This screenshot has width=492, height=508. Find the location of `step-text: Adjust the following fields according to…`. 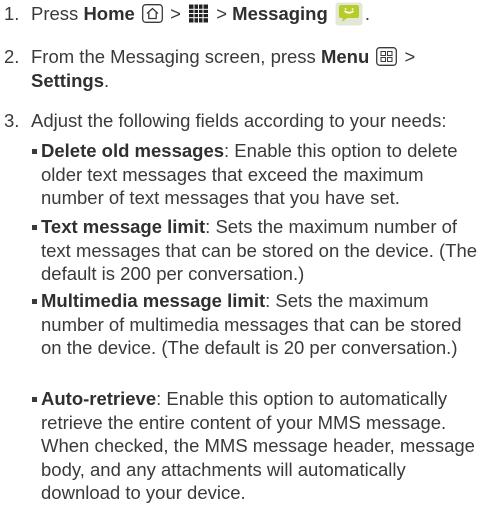

step-text: Adjust the following fields according to… is located at coordinates (239, 120).